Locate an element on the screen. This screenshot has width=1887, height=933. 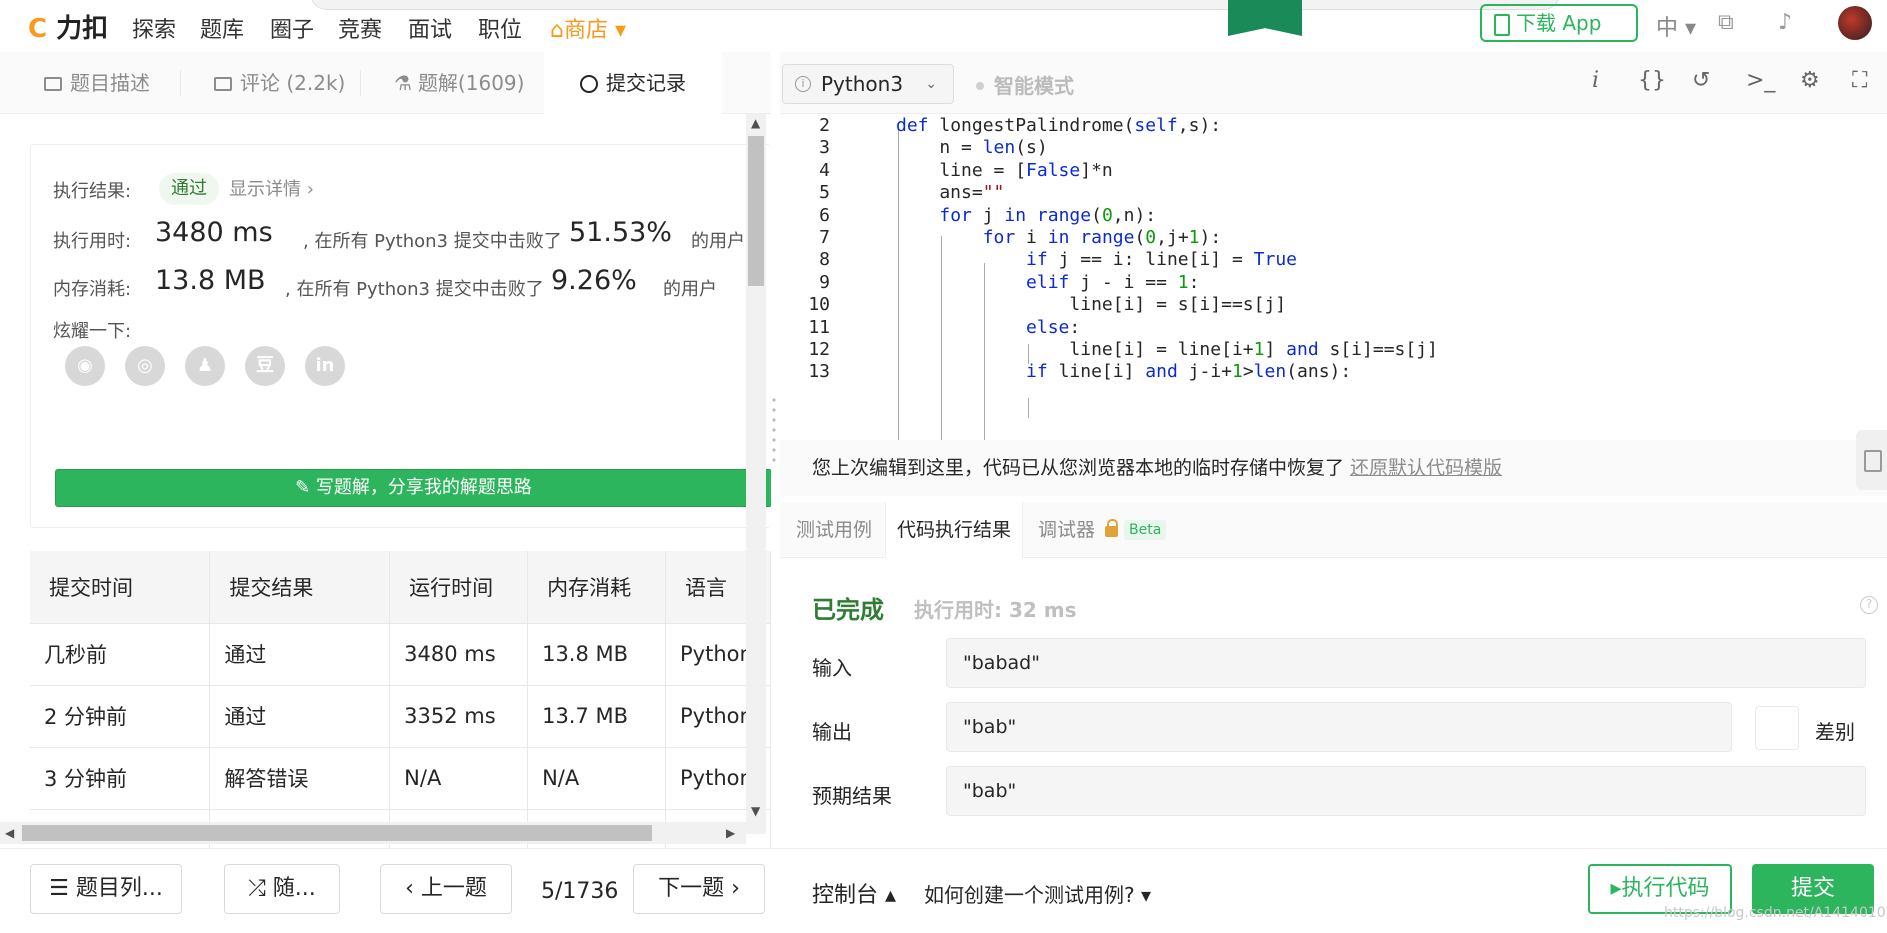
restore-default-code-link: 还原默认代码模版 is located at coordinates (1426, 468).